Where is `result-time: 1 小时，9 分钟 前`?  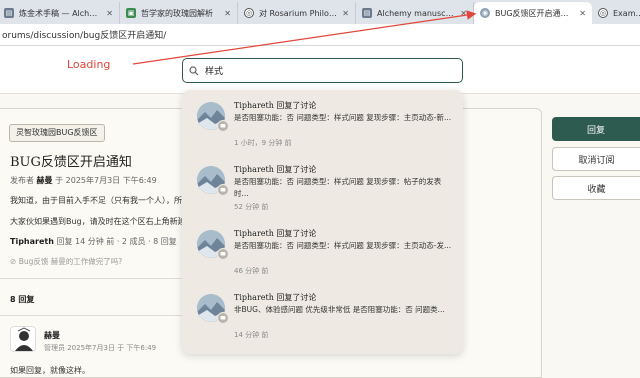
result-time: 1 小时，9 分钟 前 is located at coordinates (263, 143).